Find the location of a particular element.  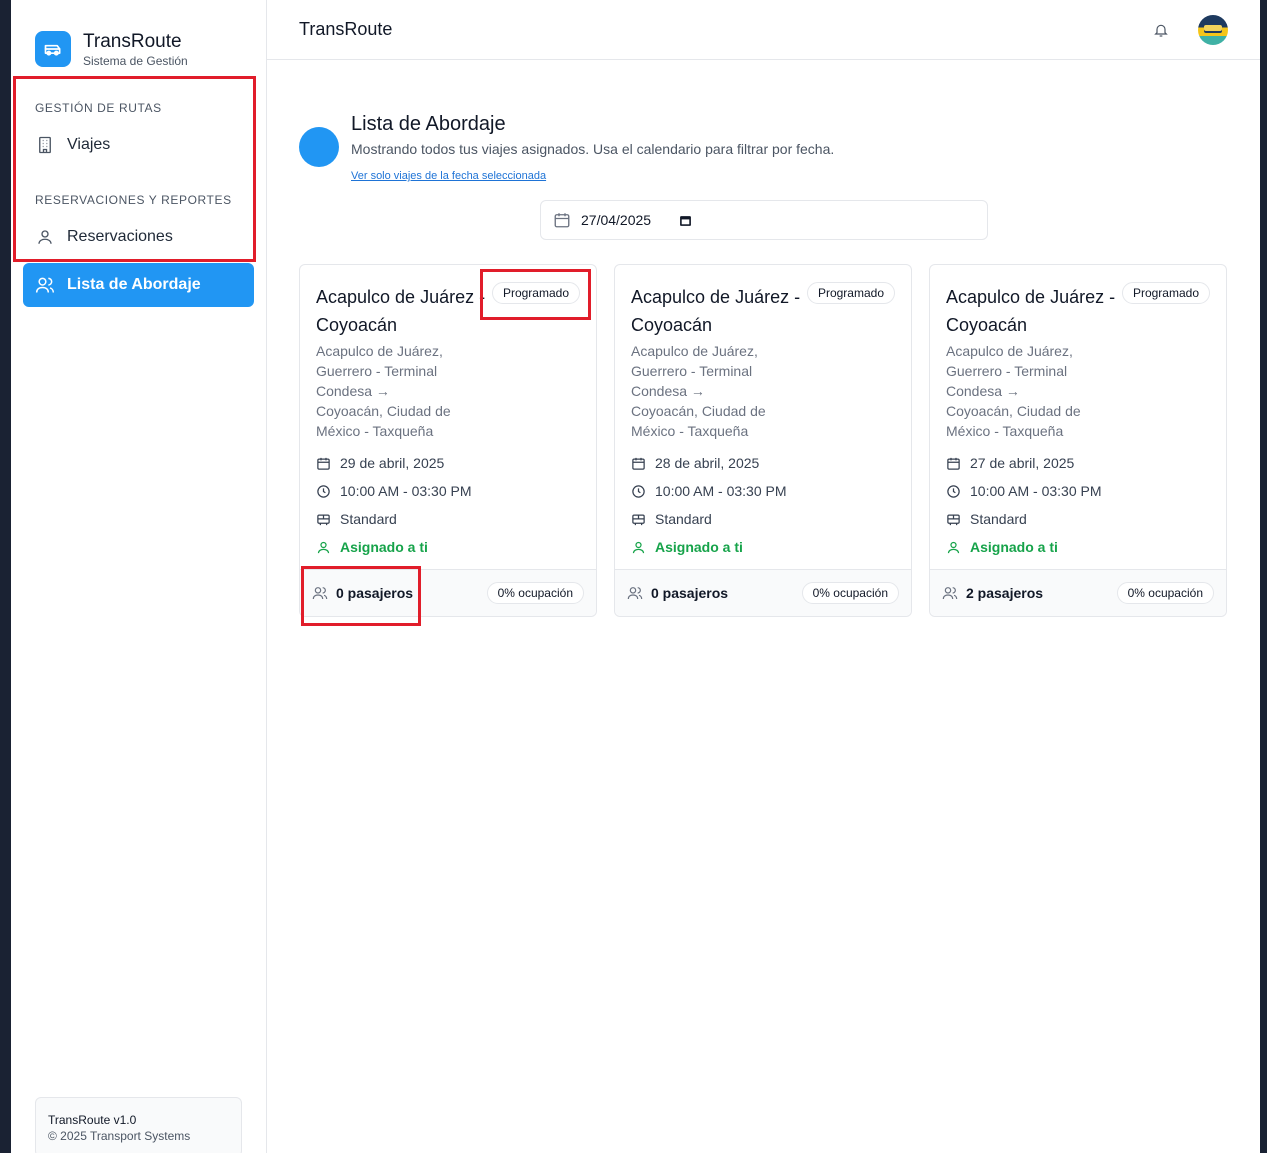

version-card: TransRoute v1.0 © 2025 Transport Systems is located at coordinates (138, 1125).